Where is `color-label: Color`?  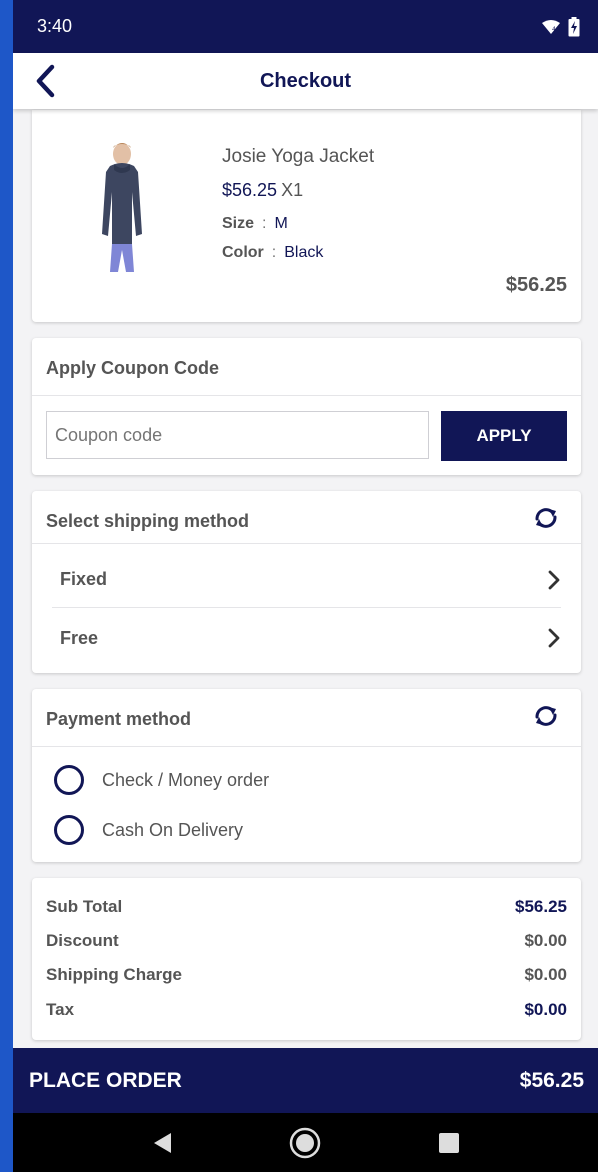 color-label: Color is located at coordinates (243, 252).